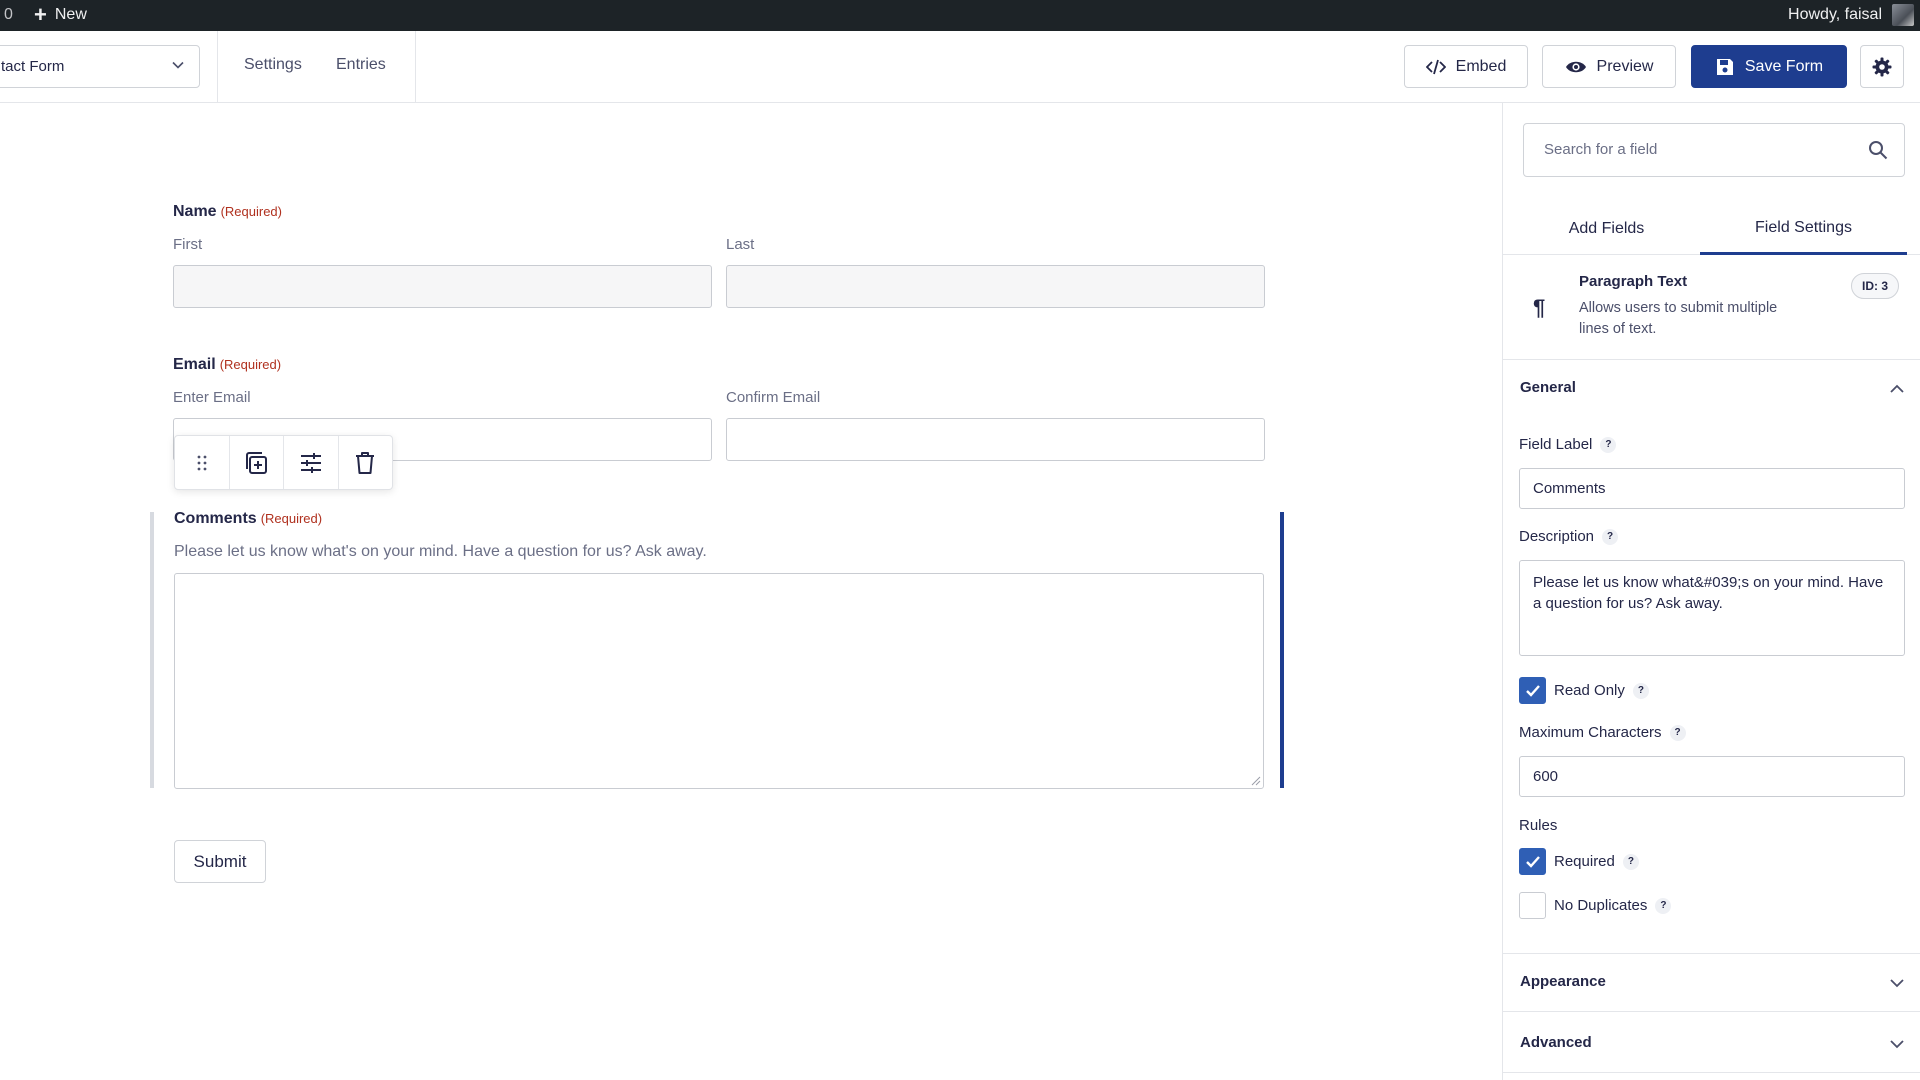  I want to click on field-label-input: Comments, so click(1712, 488).